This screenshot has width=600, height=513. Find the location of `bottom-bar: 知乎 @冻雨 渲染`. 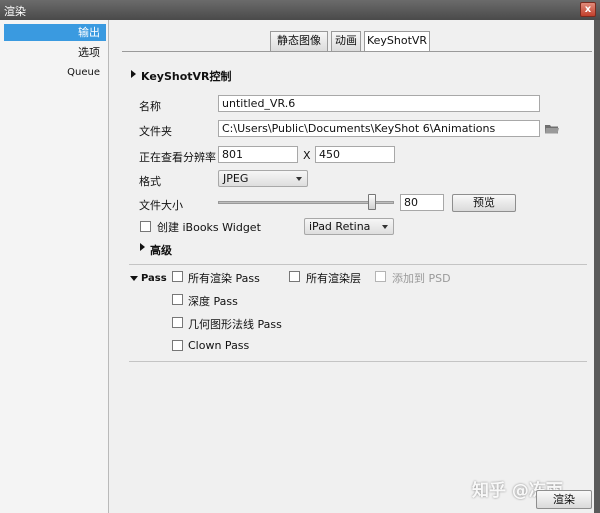

bottom-bar: 知乎 @冻雨 渲染 is located at coordinates (355, 497).